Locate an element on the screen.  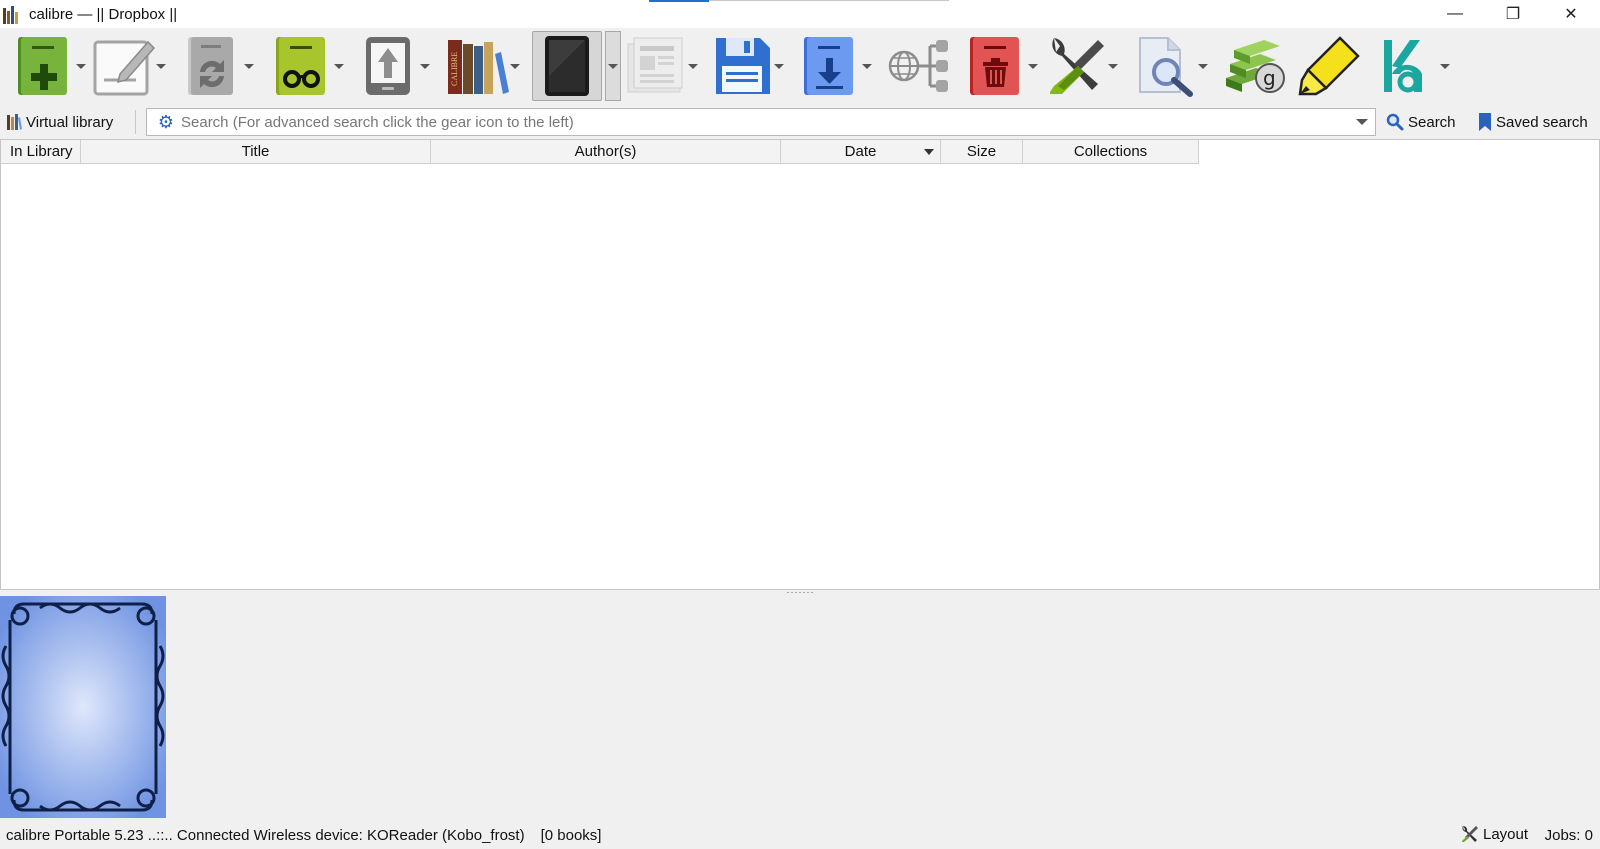
column-header-in-library: In Library is located at coordinates (41, 152).